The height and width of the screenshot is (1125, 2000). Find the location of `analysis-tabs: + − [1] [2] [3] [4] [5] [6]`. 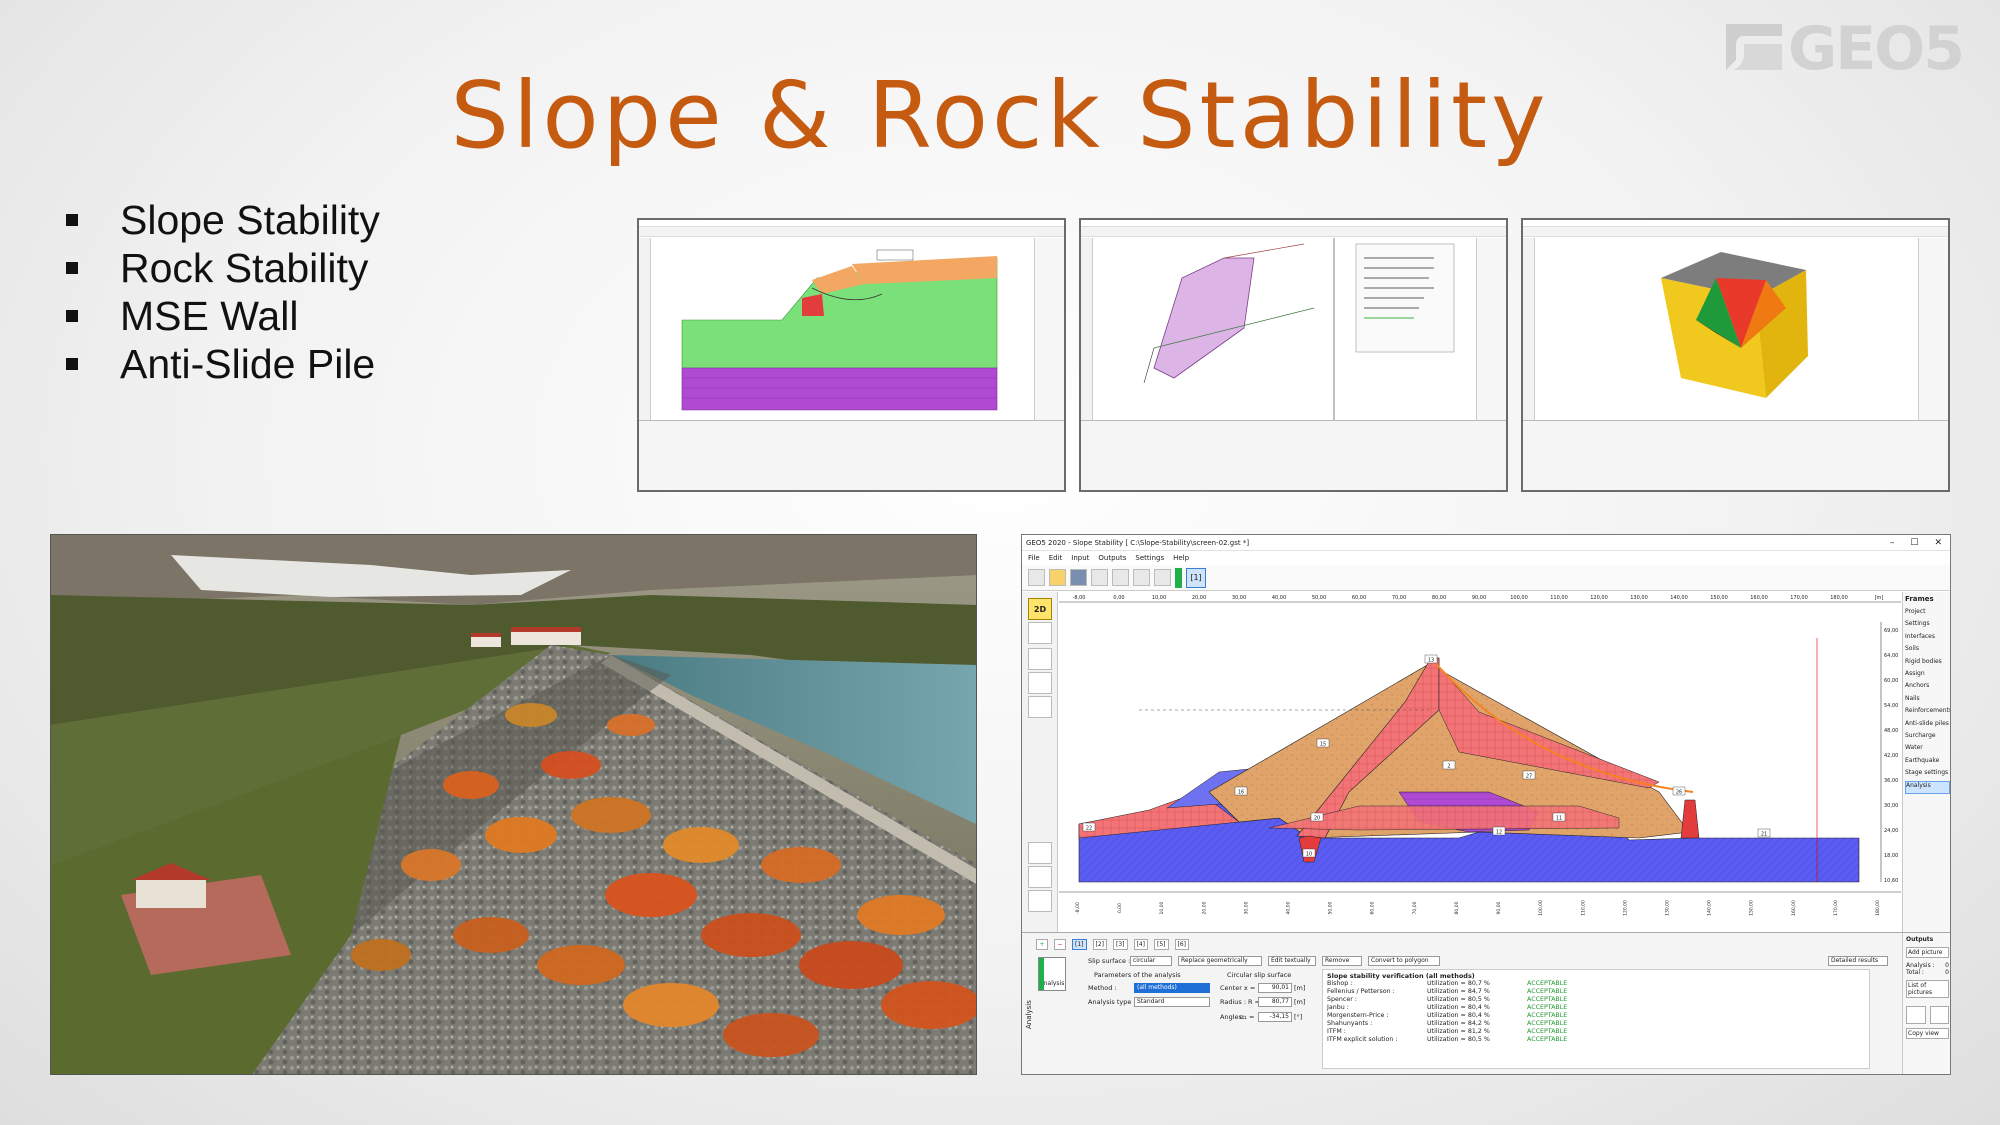

analysis-tabs: + − [1] [2] [3] [4] [5] [6] is located at coordinates (1112, 944).